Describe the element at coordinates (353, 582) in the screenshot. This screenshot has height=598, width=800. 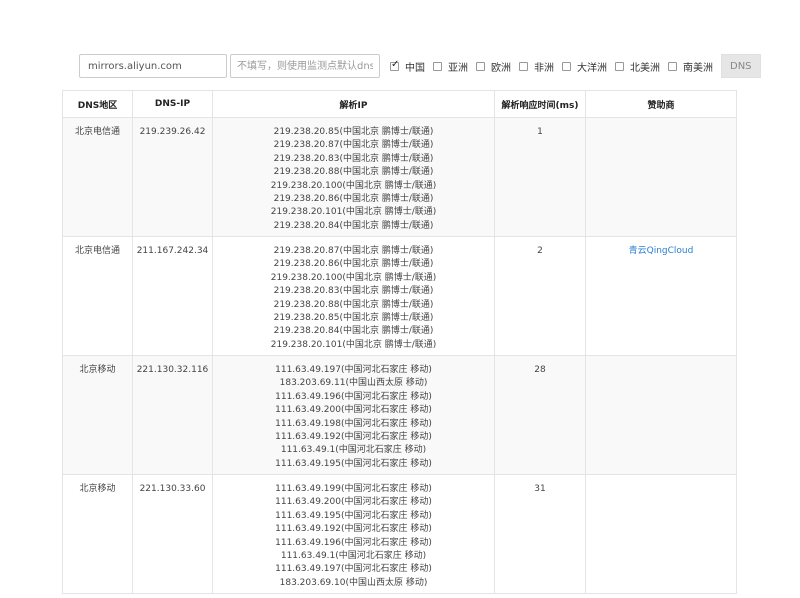
I see `resolved-ip: 183.203.69.10(中国山西太原 移动)` at that location.